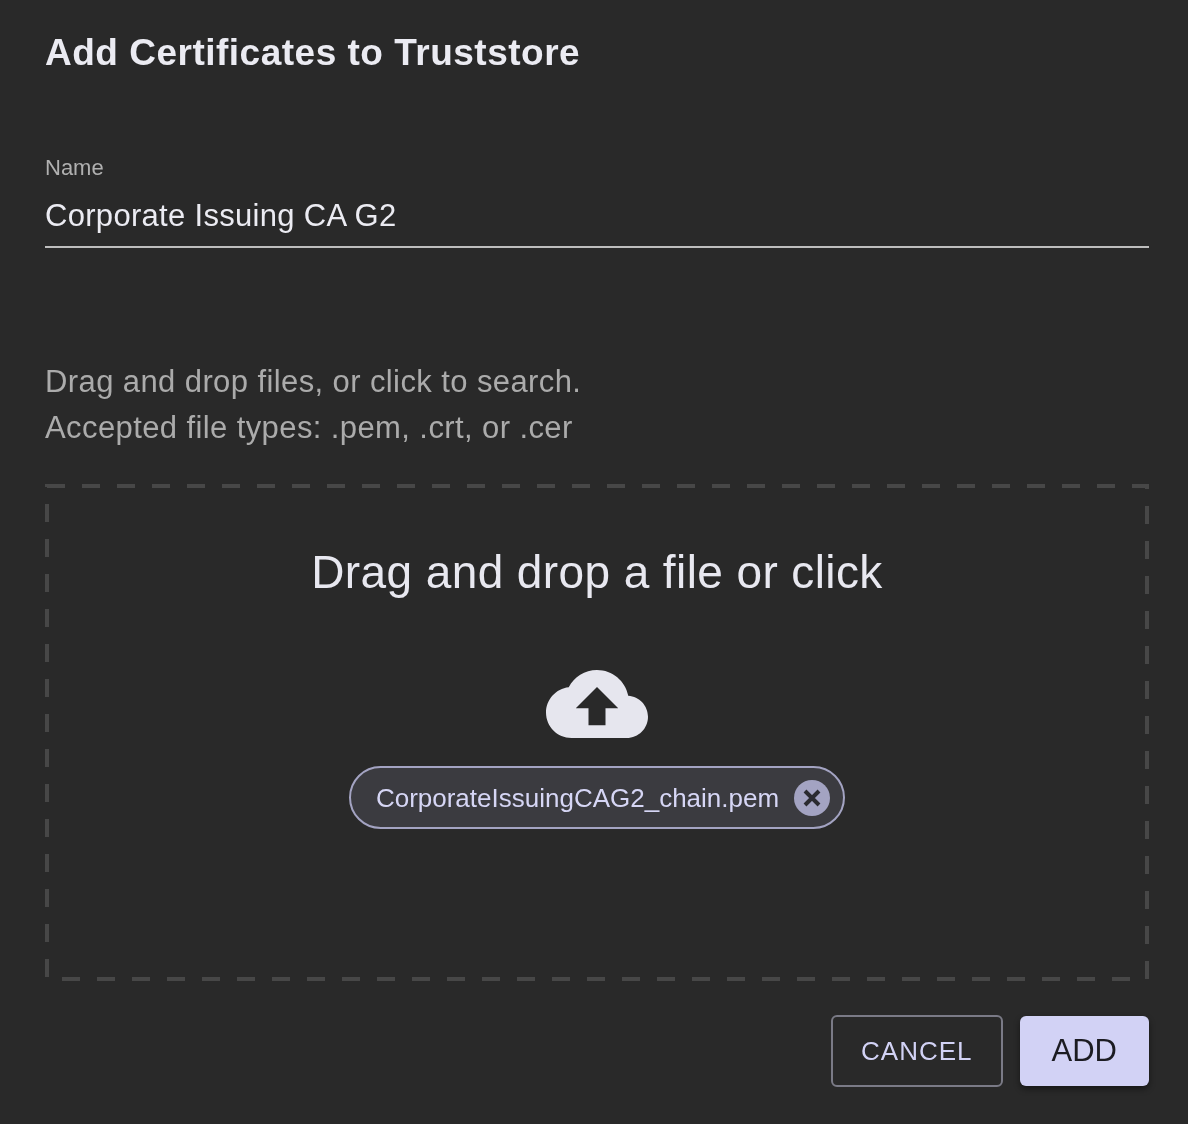  Describe the element at coordinates (313, 382) in the screenshot. I see `instruction-text: Drag and drop files, or click to search.` at that location.